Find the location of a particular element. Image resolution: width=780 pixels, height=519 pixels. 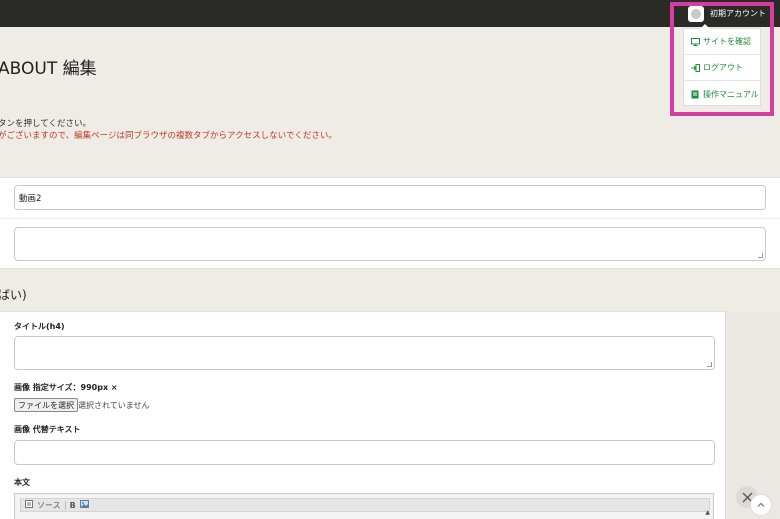

instruction-text: タンを押してください。 is located at coordinates (45, 124).